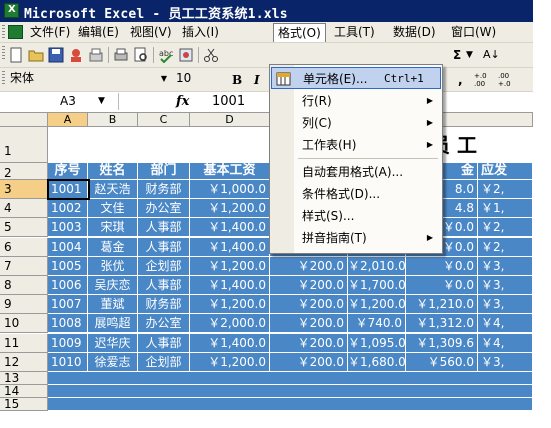 Image resolution: width=551 pixels, height=428 pixels. I want to click on spelling-icon: abc, so click(166, 55).